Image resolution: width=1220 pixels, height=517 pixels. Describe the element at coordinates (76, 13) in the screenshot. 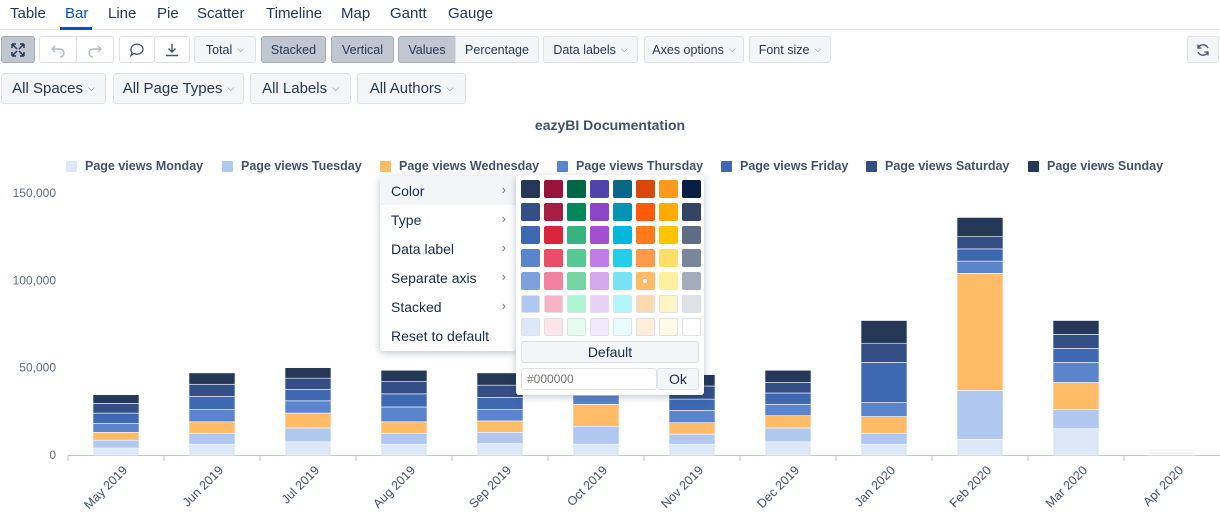

I see `tab-bar: Bar` at that location.